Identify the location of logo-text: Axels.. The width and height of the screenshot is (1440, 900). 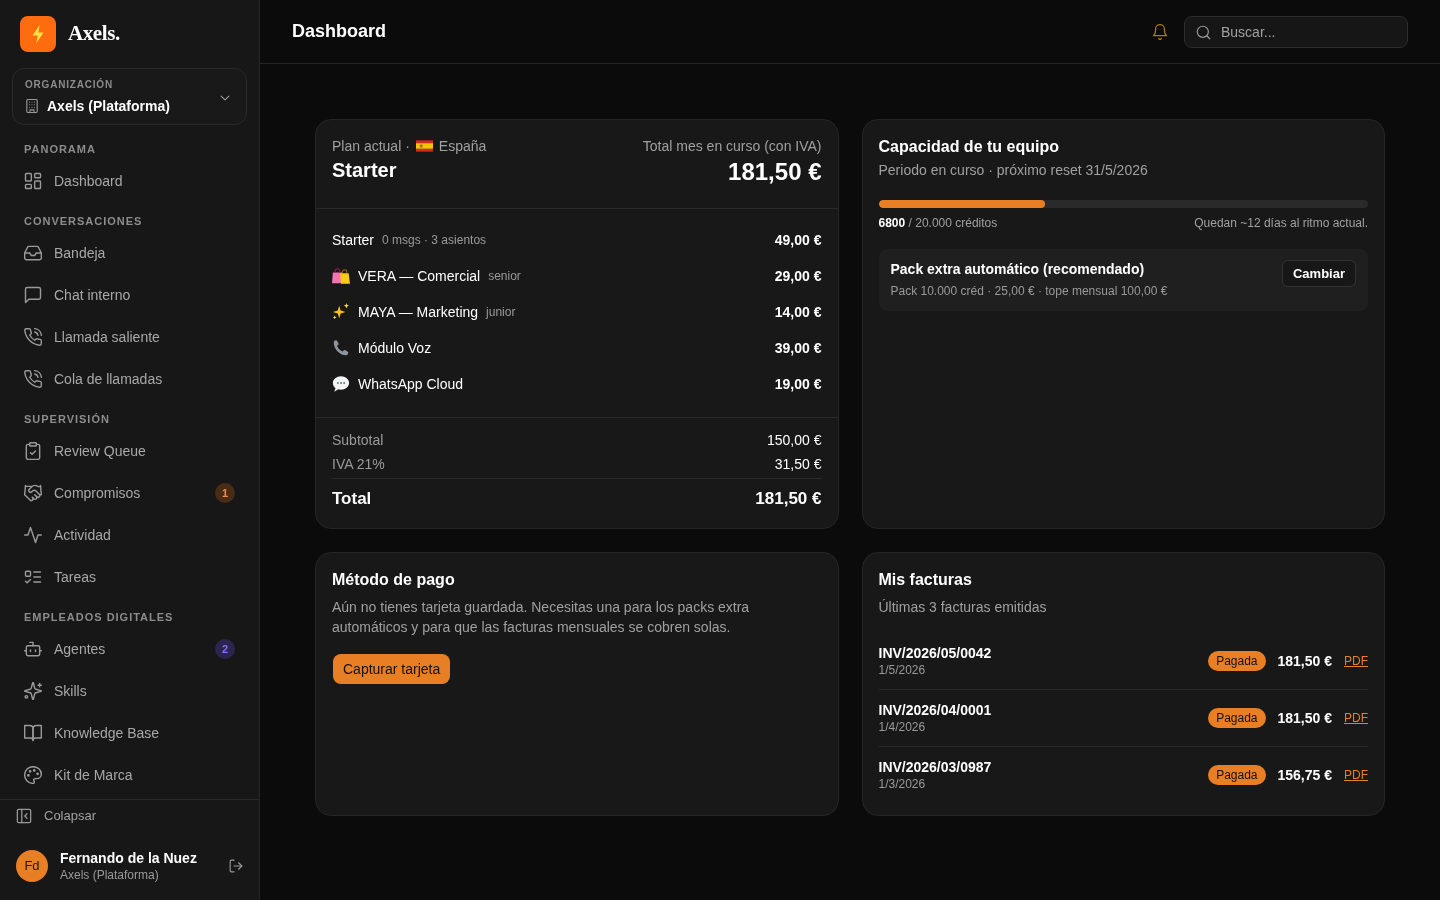
(94, 34).